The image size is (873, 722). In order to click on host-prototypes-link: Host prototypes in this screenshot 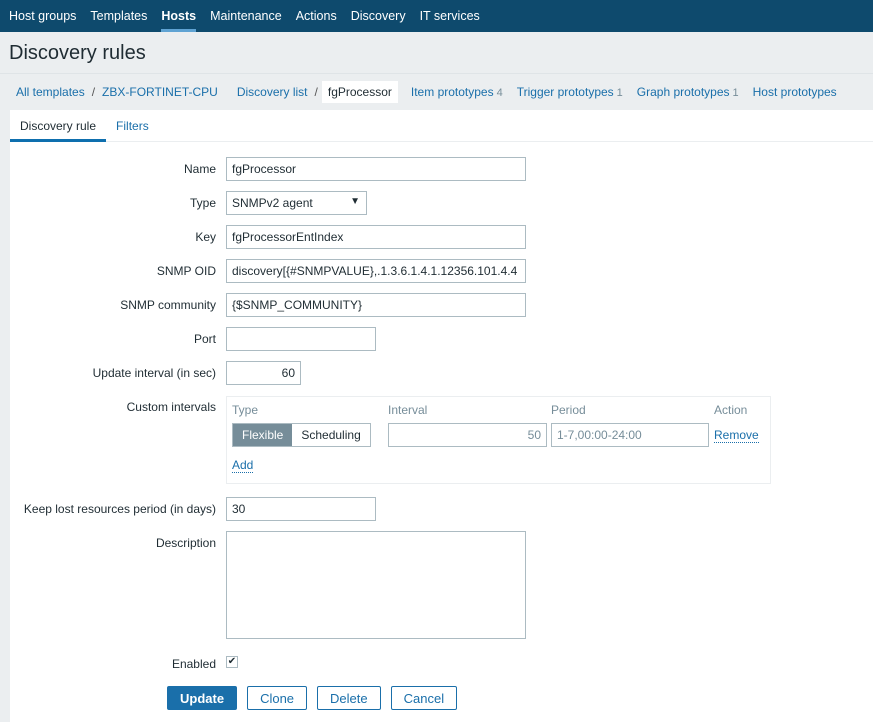, I will do `click(795, 92)`.